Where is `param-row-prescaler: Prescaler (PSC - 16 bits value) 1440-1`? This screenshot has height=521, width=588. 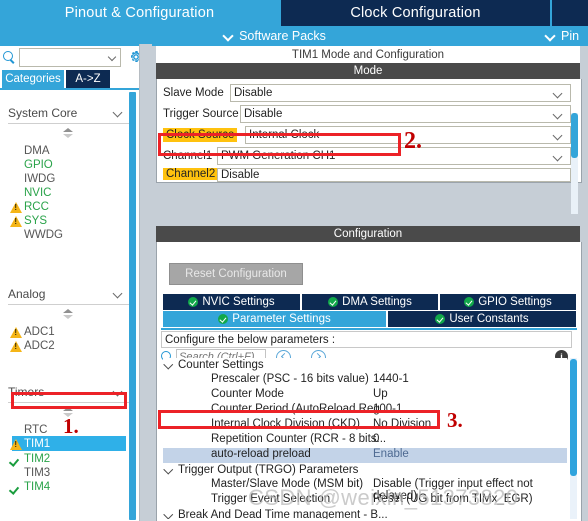
param-row-prescaler: Prescaler (PSC - 16 bits value) 1440-1 is located at coordinates (365, 380).